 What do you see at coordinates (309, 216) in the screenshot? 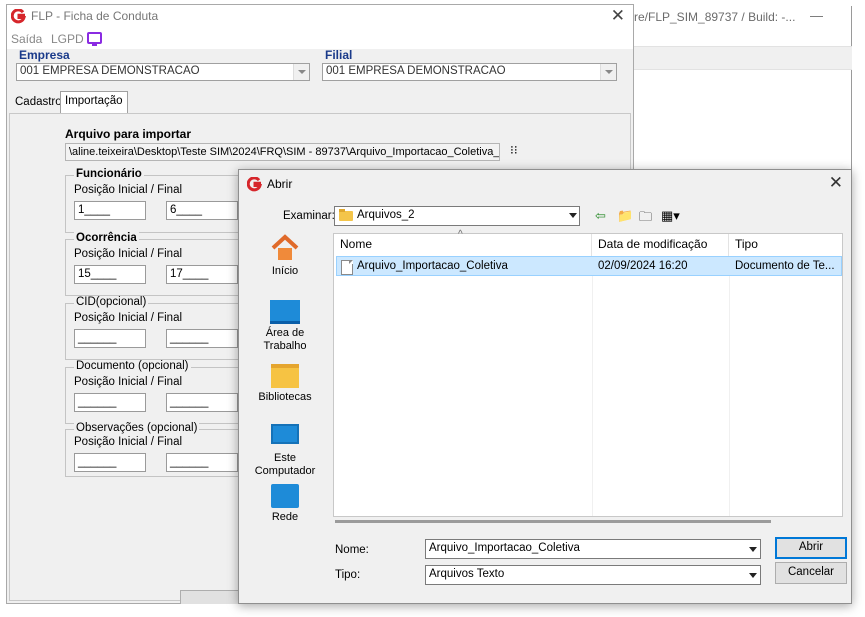
I see `examinar-label: Examinar:` at bounding box center [309, 216].